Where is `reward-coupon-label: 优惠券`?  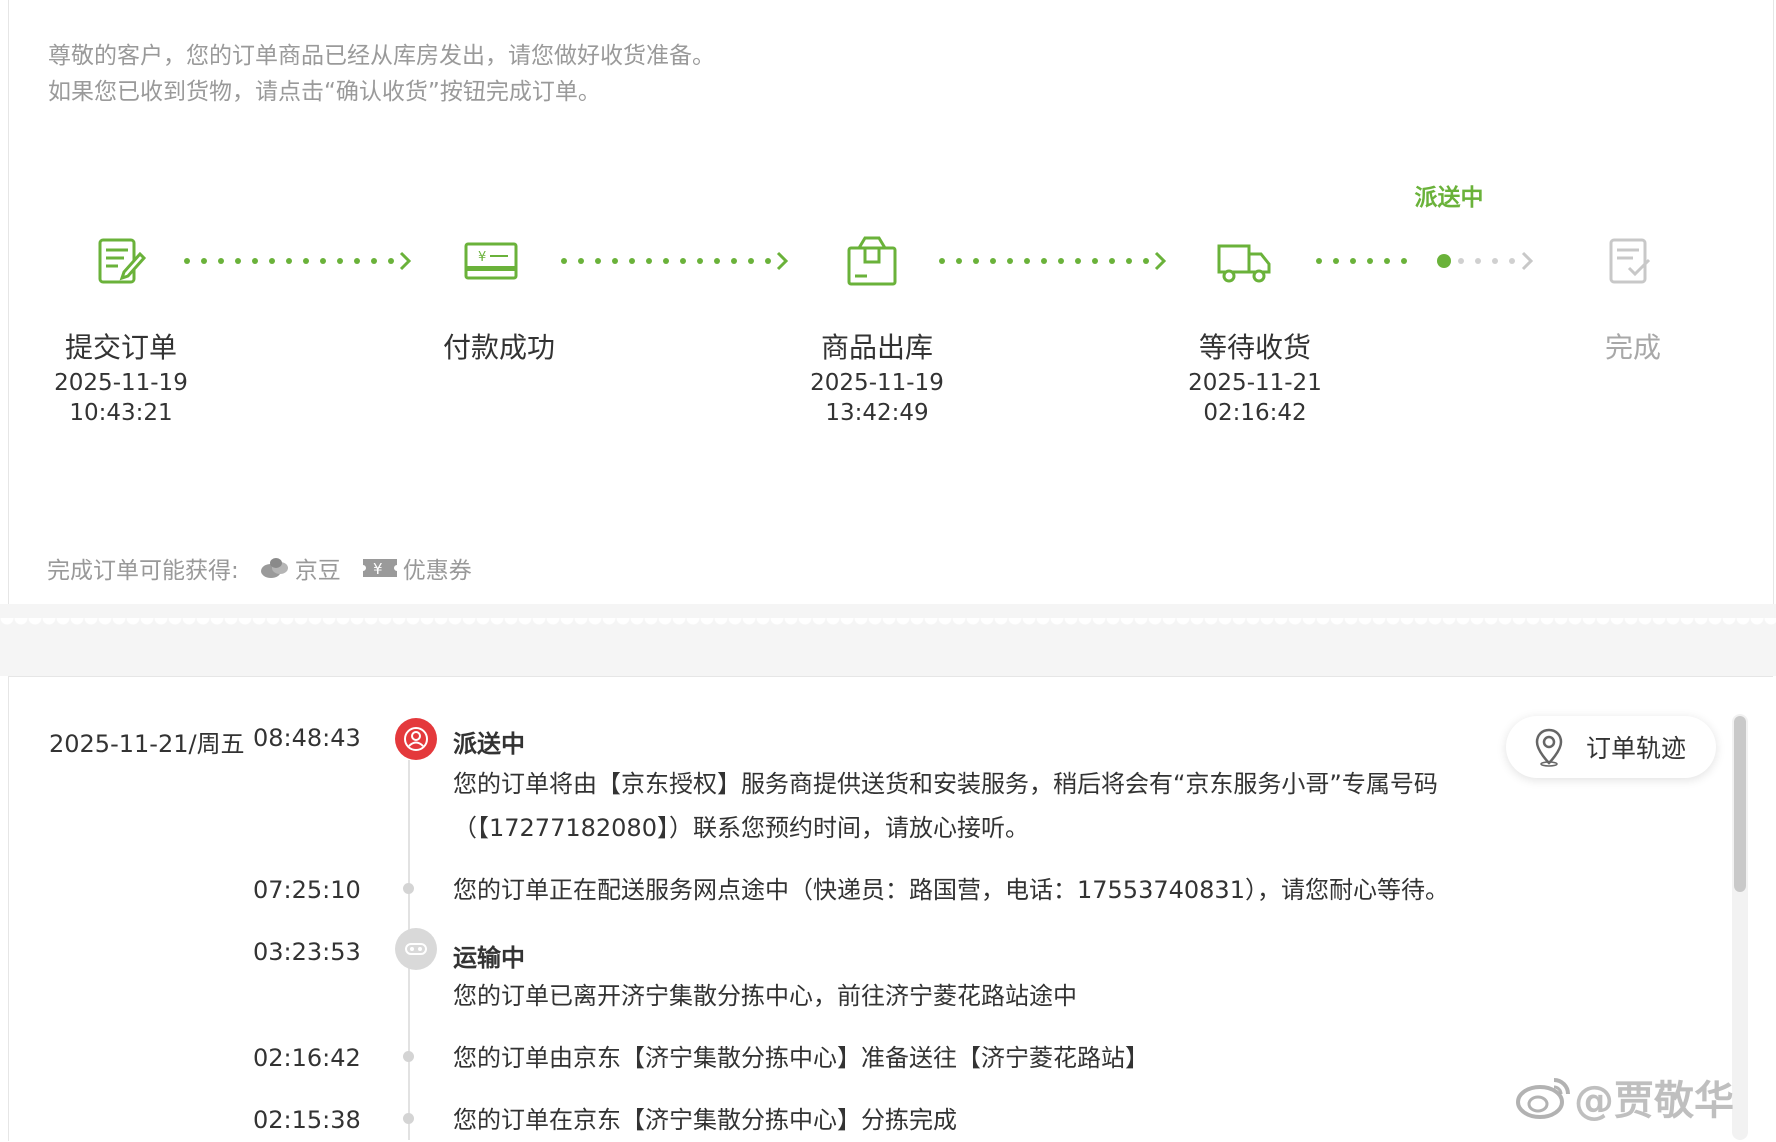 reward-coupon-label: 优惠券 is located at coordinates (437, 571).